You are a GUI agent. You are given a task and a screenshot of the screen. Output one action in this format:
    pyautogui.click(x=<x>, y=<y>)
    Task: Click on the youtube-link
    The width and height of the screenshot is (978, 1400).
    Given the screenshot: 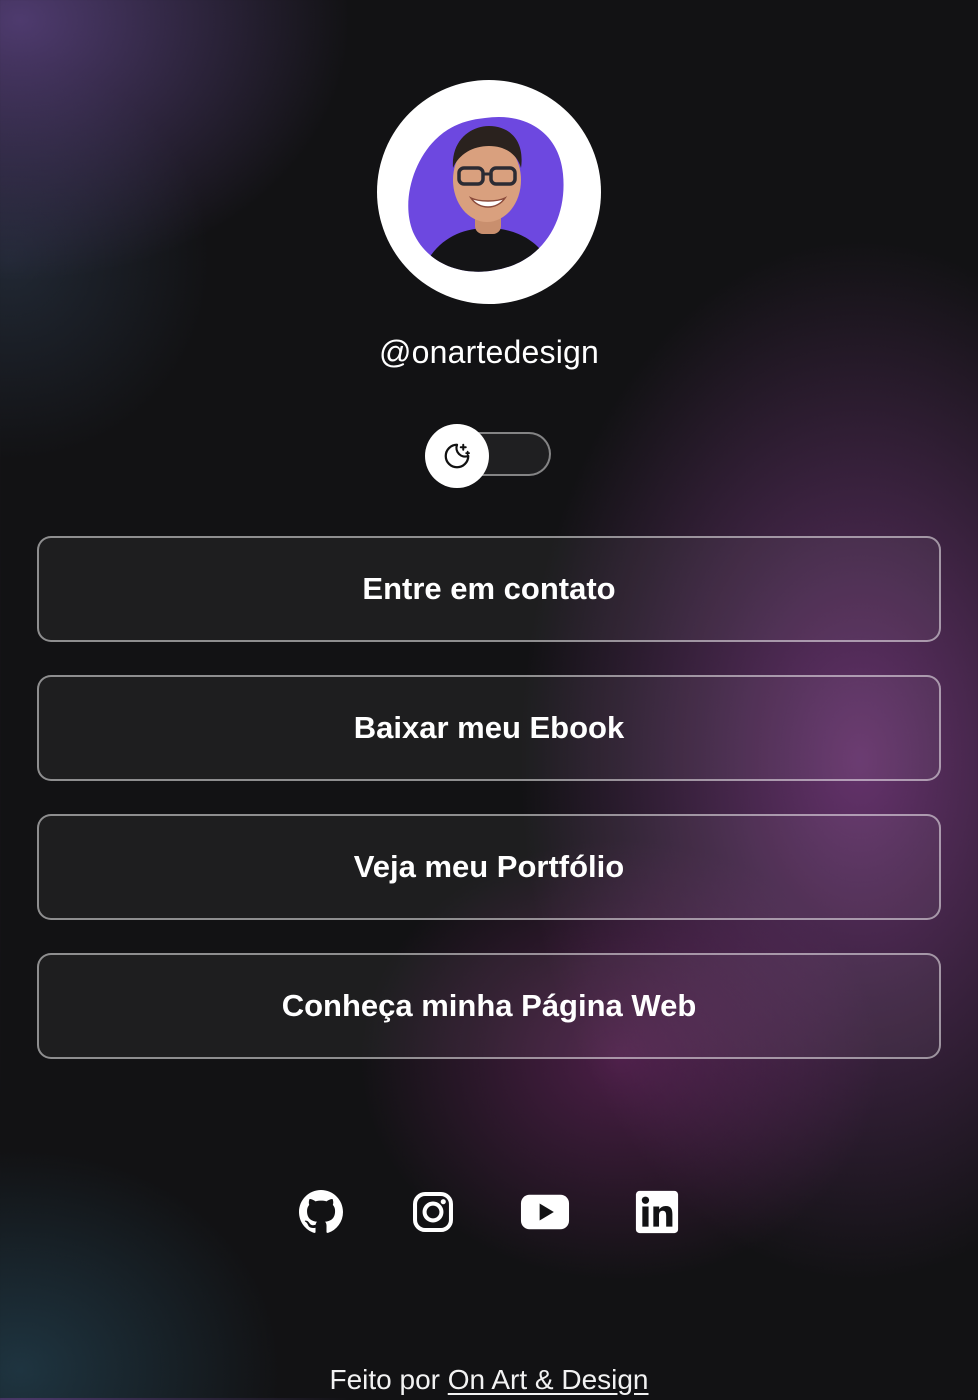 What is the action you would take?
    pyautogui.click(x=545, y=1212)
    